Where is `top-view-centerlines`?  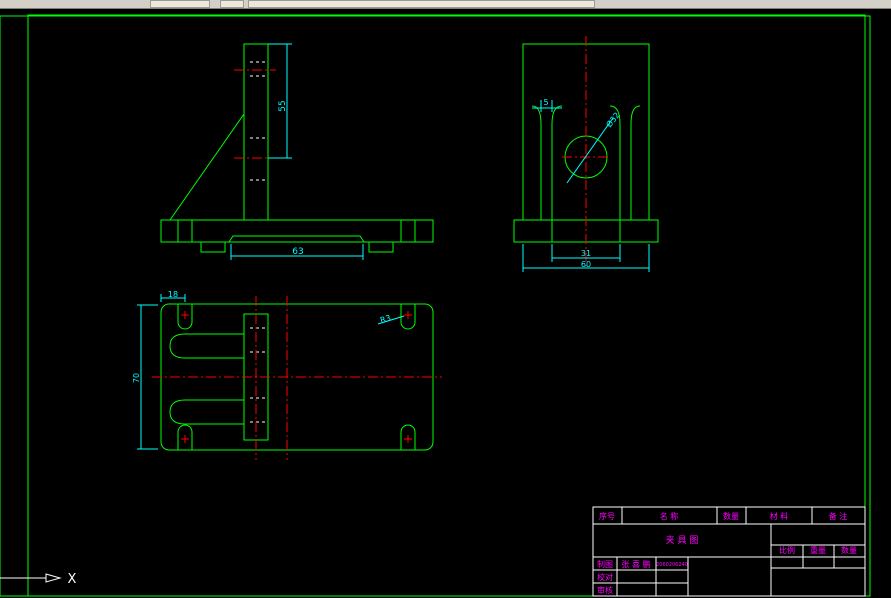
top-view-centerlines is located at coordinates (297, 378).